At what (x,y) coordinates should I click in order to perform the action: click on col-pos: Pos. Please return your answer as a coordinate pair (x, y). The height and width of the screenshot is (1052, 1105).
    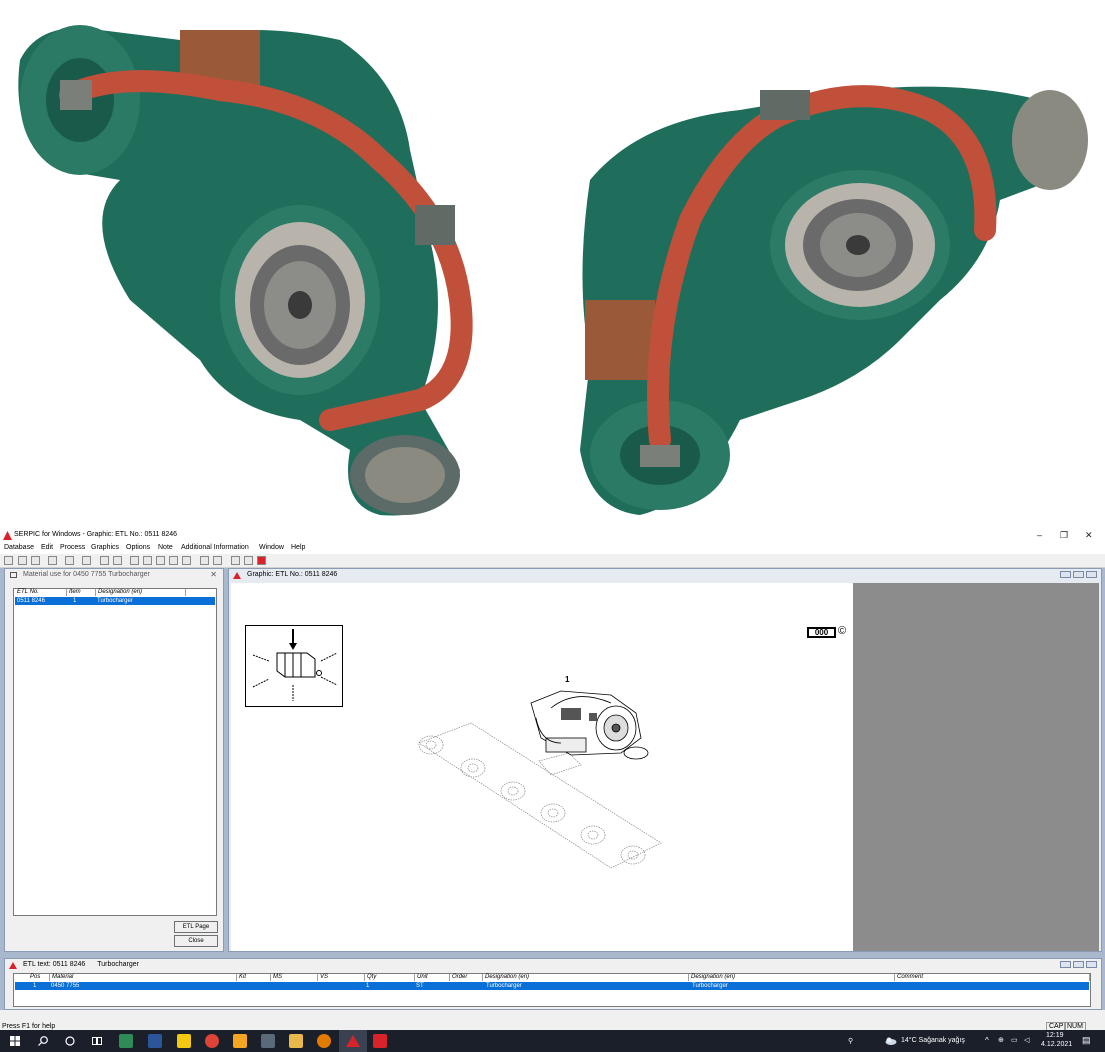
    Looking at the image, I should click on (39, 977).